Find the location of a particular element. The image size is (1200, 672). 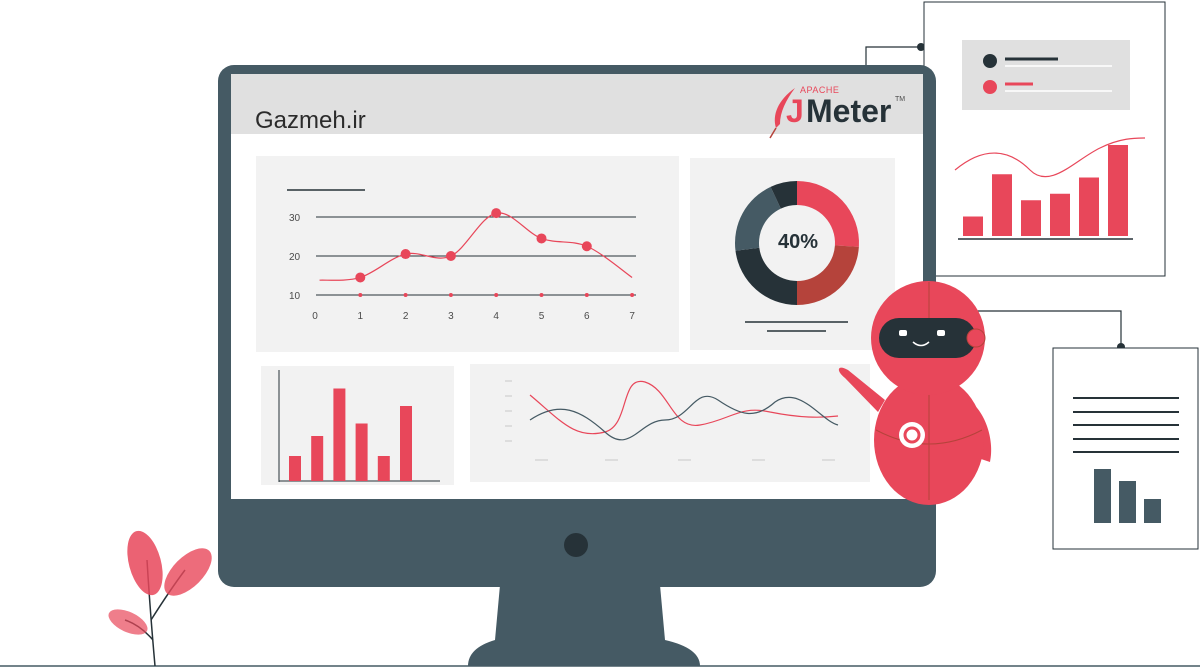

jmeter-j: J is located at coordinates (795, 111).